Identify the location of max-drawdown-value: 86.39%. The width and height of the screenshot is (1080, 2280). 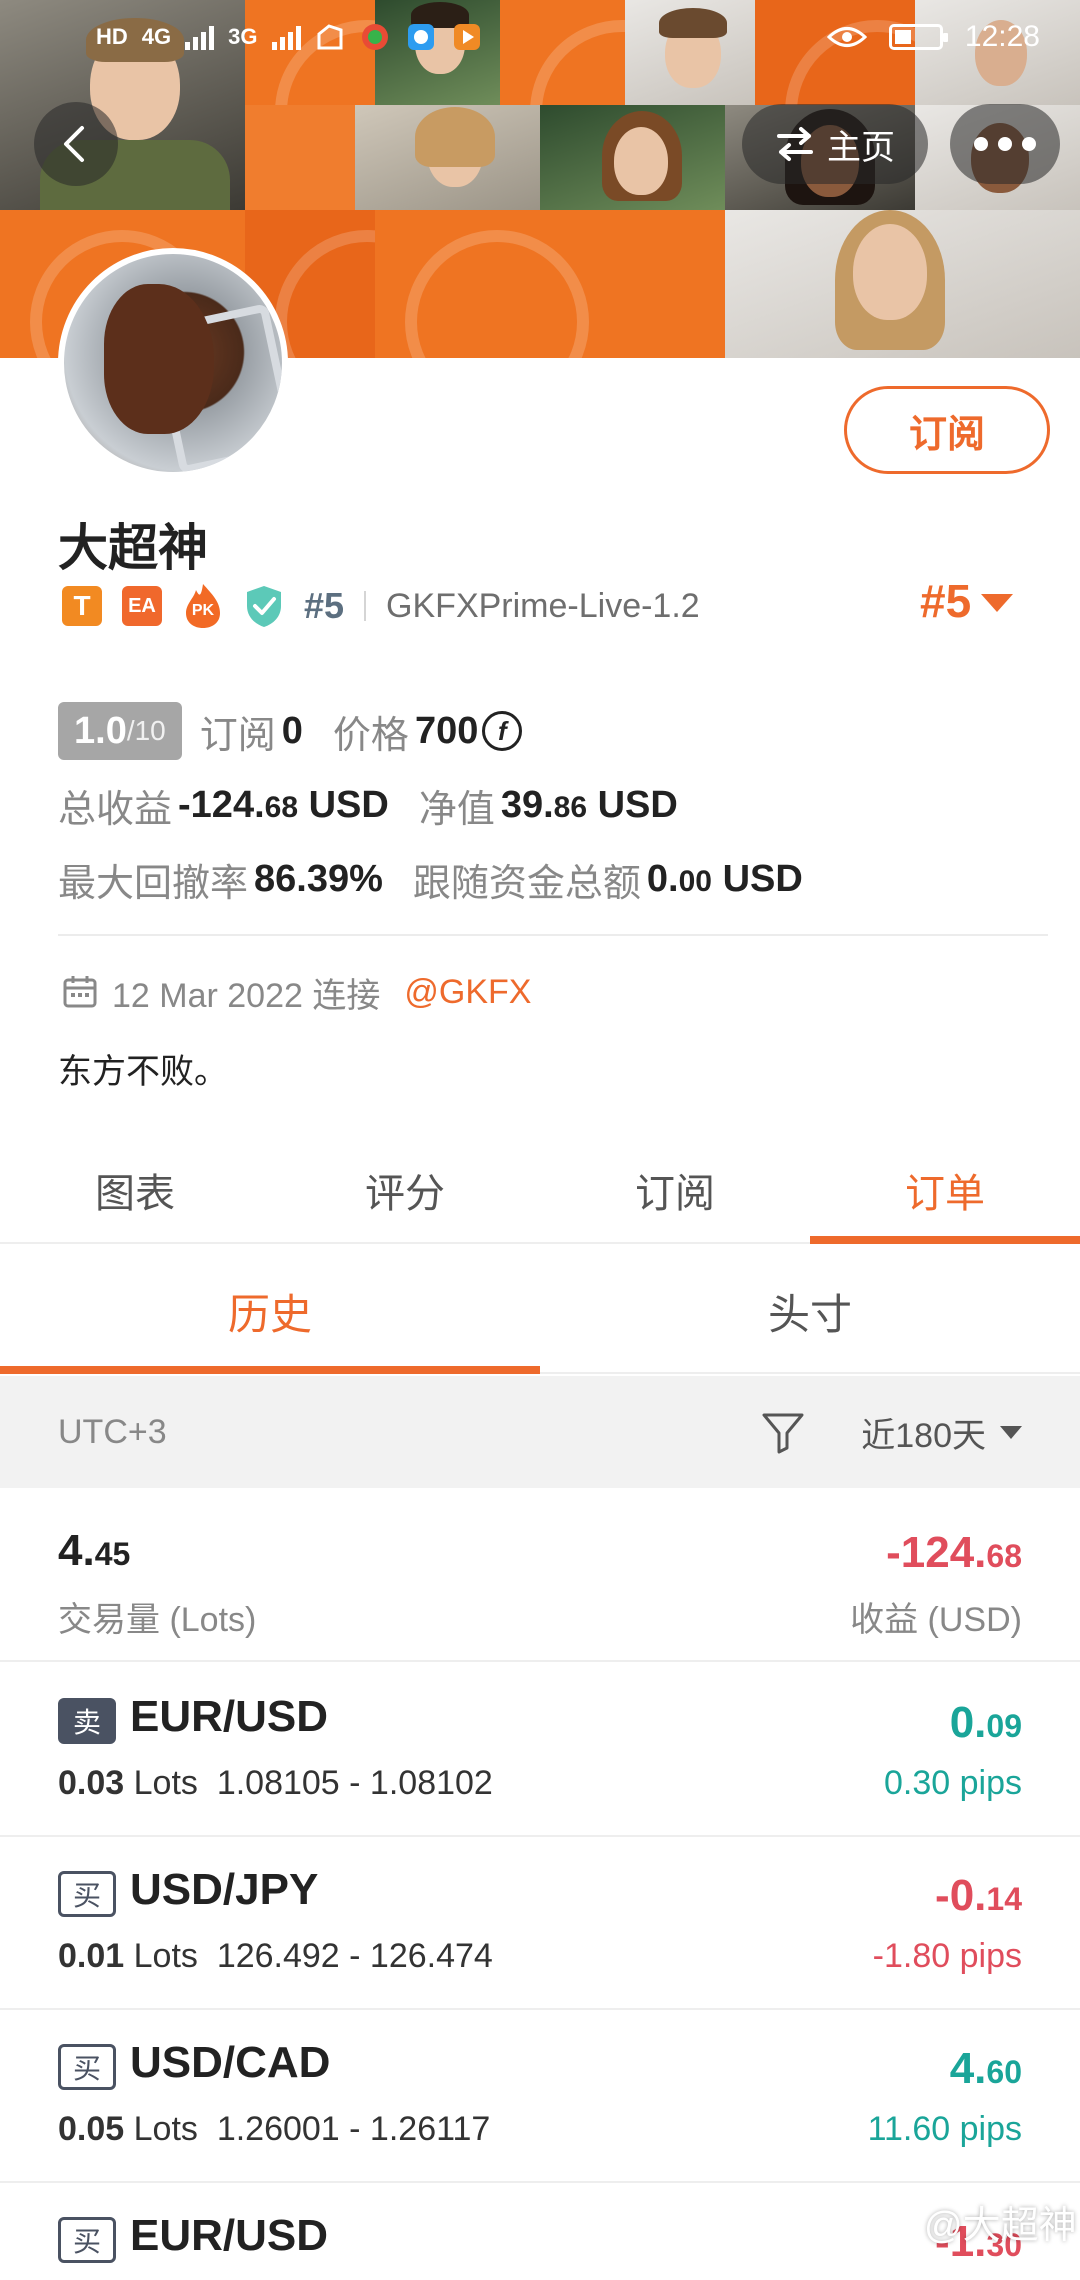
(318, 878).